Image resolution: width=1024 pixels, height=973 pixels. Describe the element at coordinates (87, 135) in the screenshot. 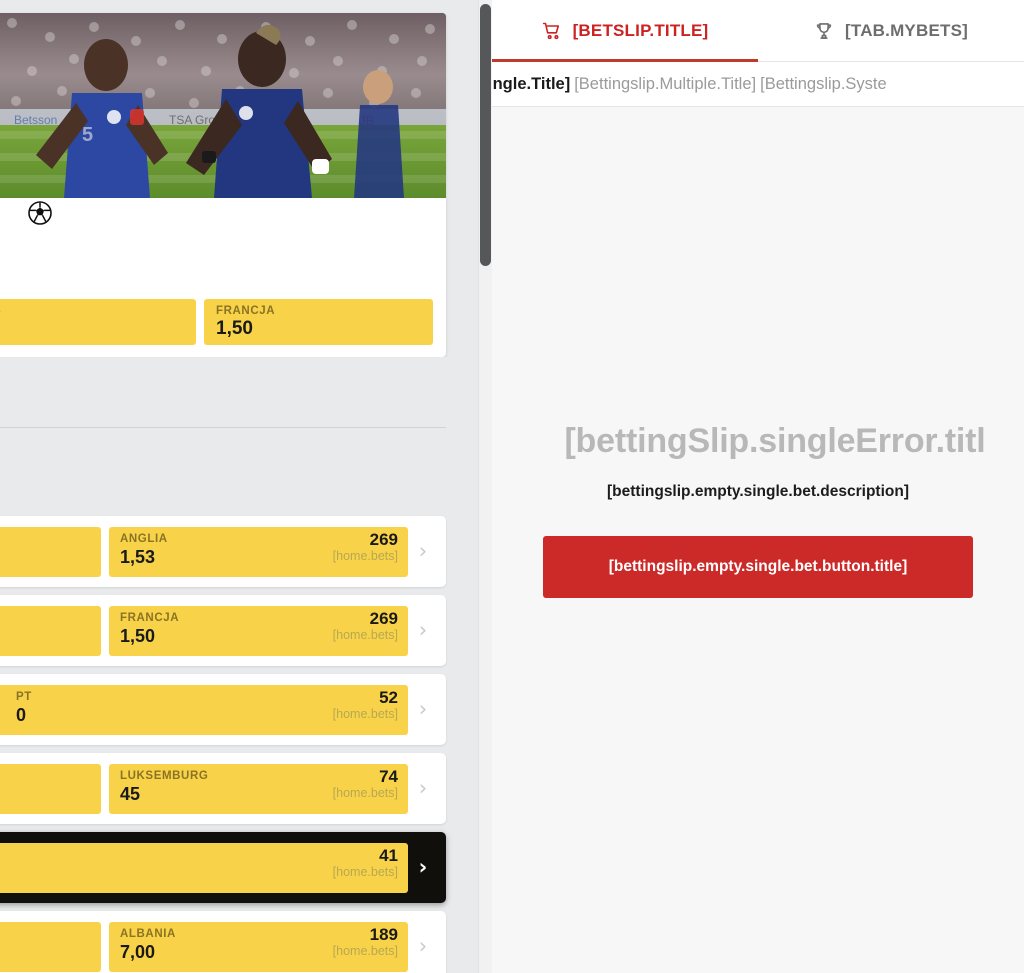

I see `svg-text: 5` at that location.